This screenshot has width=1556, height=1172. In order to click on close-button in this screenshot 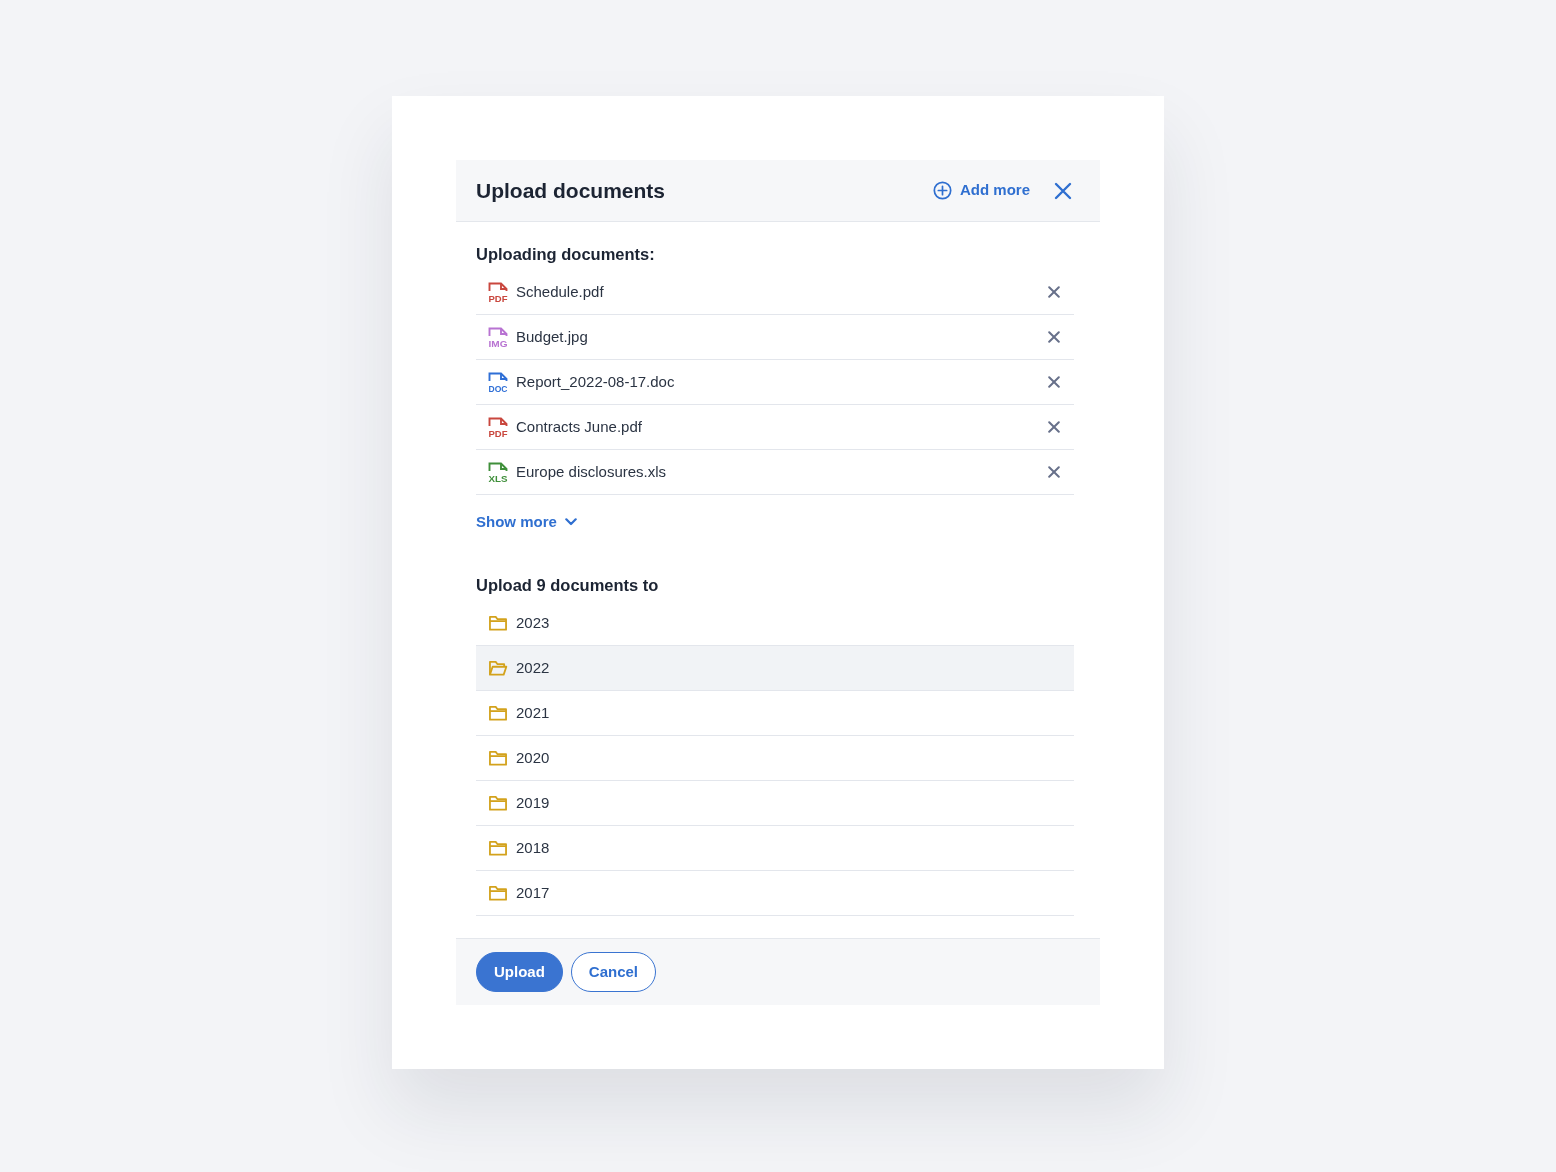, I will do `click(1063, 190)`.